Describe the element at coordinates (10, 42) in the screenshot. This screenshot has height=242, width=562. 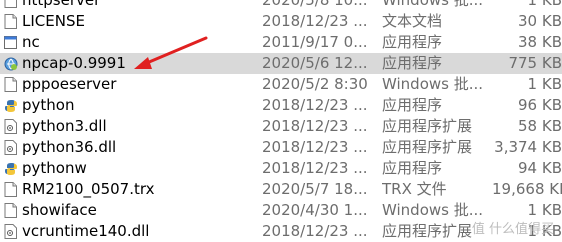
I see `exe-icon` at that location.